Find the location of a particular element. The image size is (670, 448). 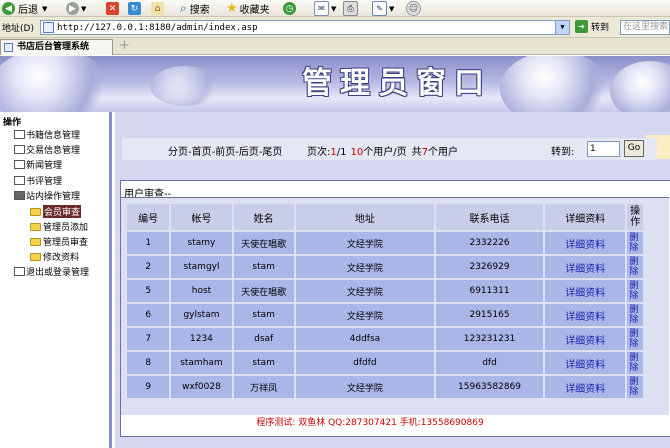

search-icon: ⌕ is located at coordinates (183, 8).